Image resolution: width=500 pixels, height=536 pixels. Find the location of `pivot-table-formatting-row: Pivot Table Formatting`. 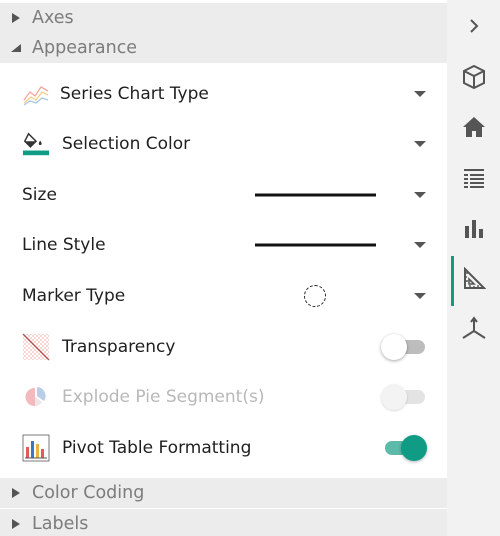

pivot-table-formatting-row: Pivot Table Formatting is located at coordinates (223, 448).